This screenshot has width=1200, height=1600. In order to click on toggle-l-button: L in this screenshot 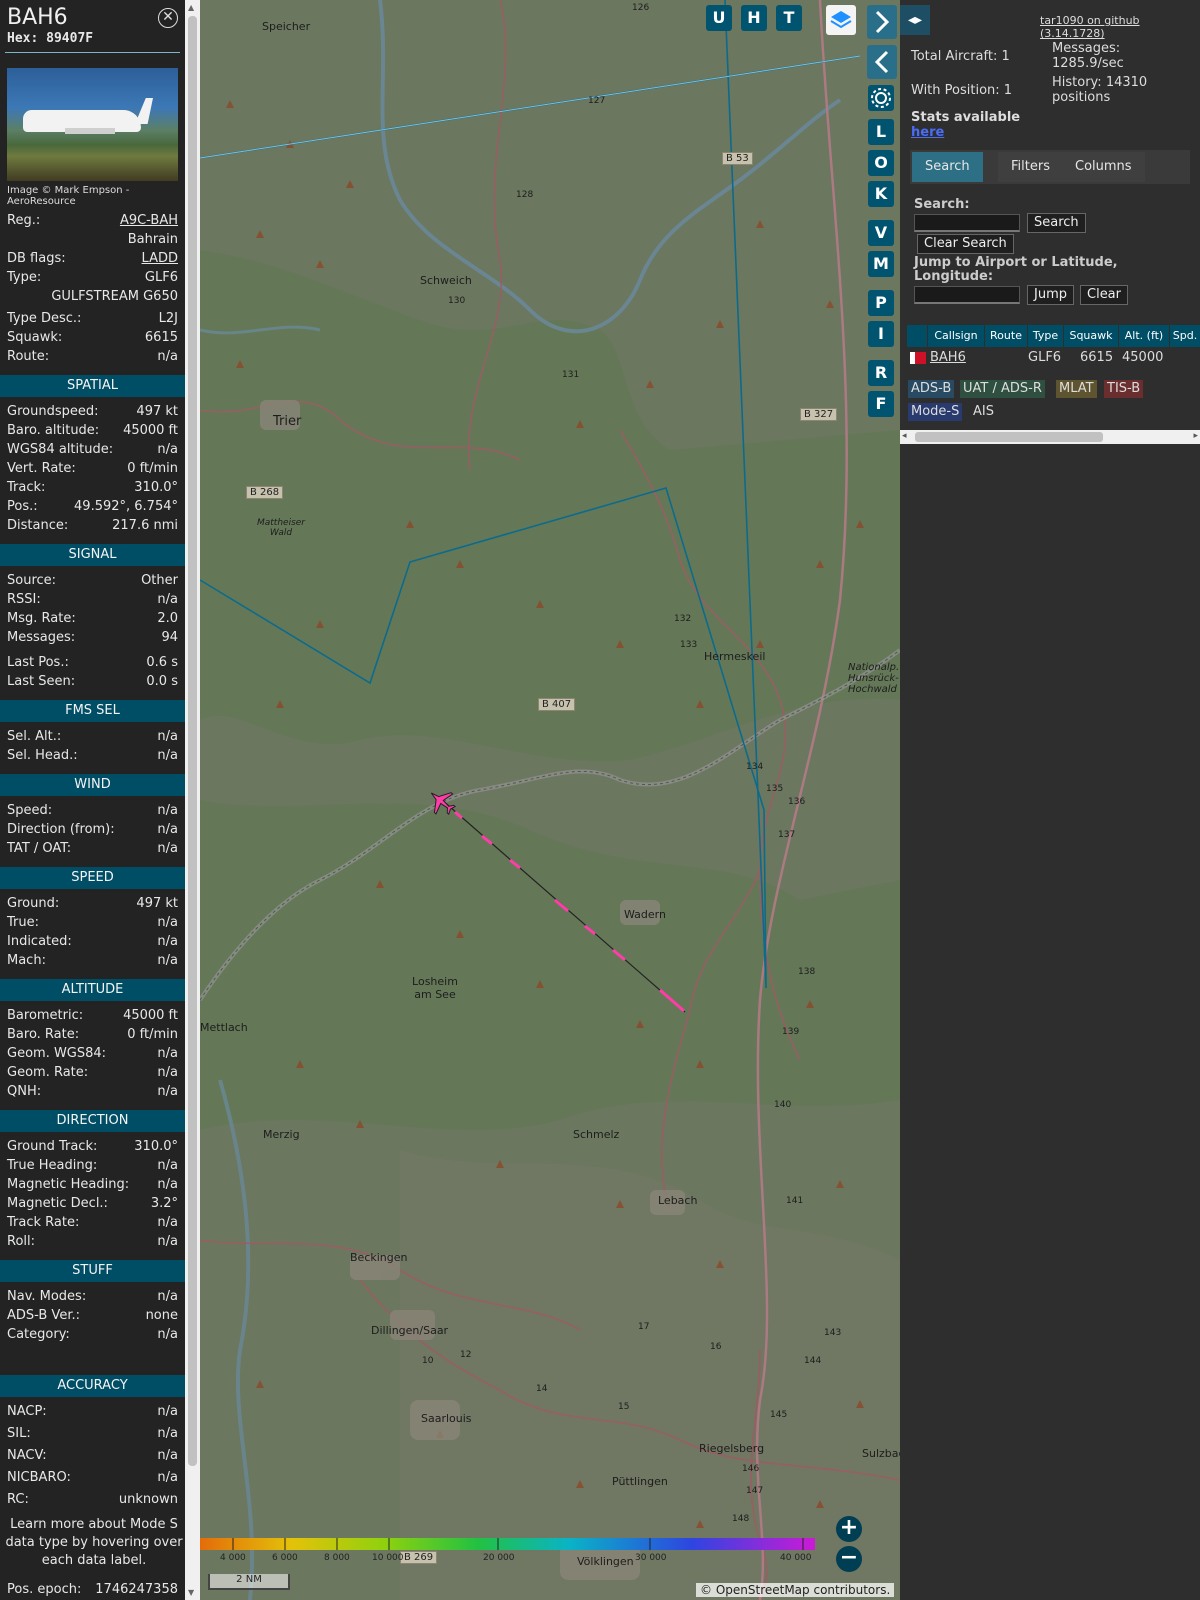, I will do `click(881, 132)`.